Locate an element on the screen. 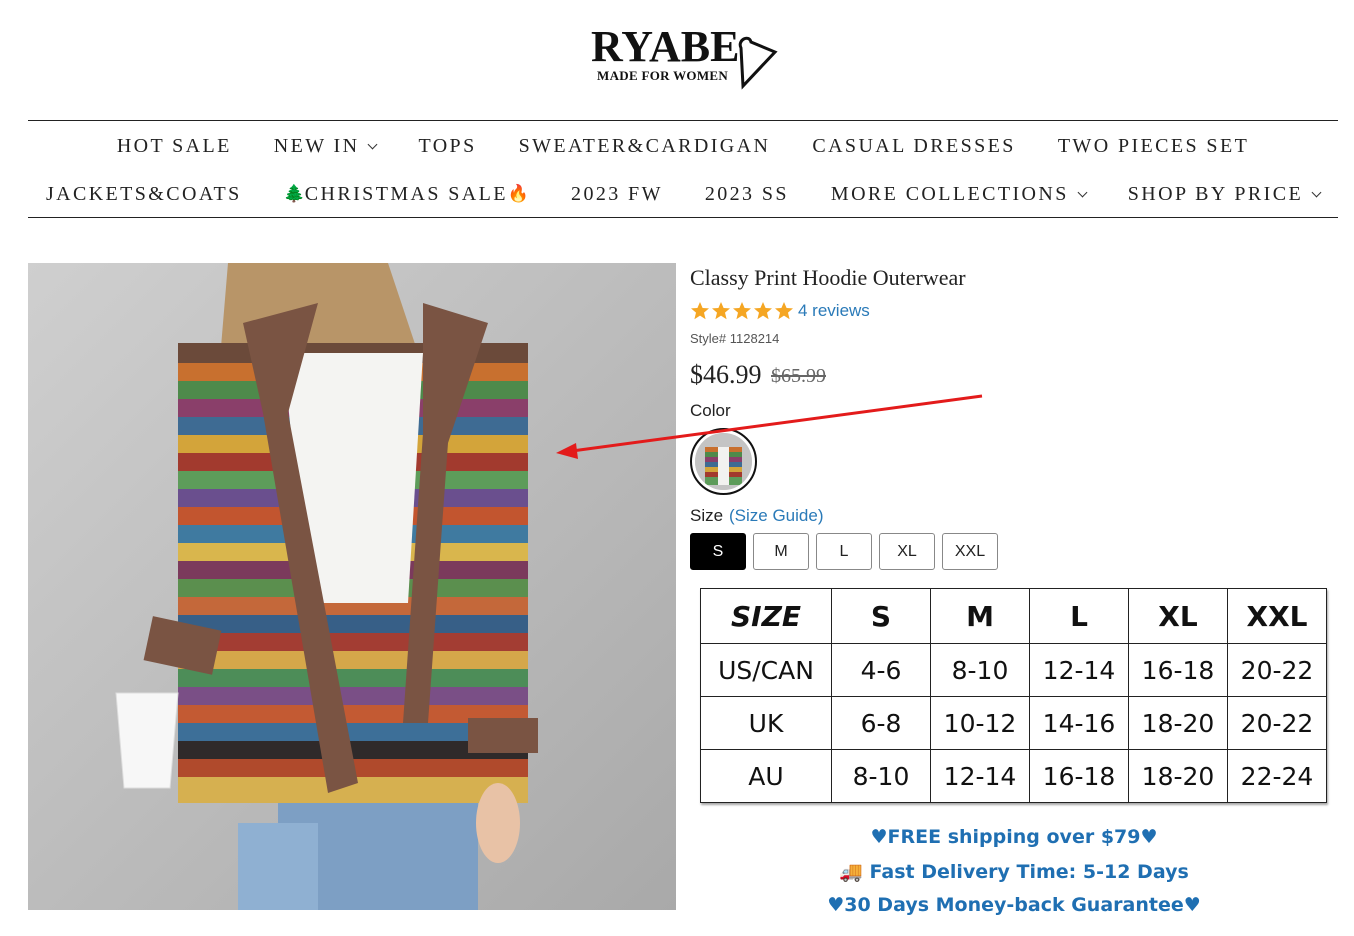 This screenshot has width=1354, height=936. table-row: US/CAN 4-6 8-10 12-14 16-18 20-22 is located at coordinates (1013, 670).